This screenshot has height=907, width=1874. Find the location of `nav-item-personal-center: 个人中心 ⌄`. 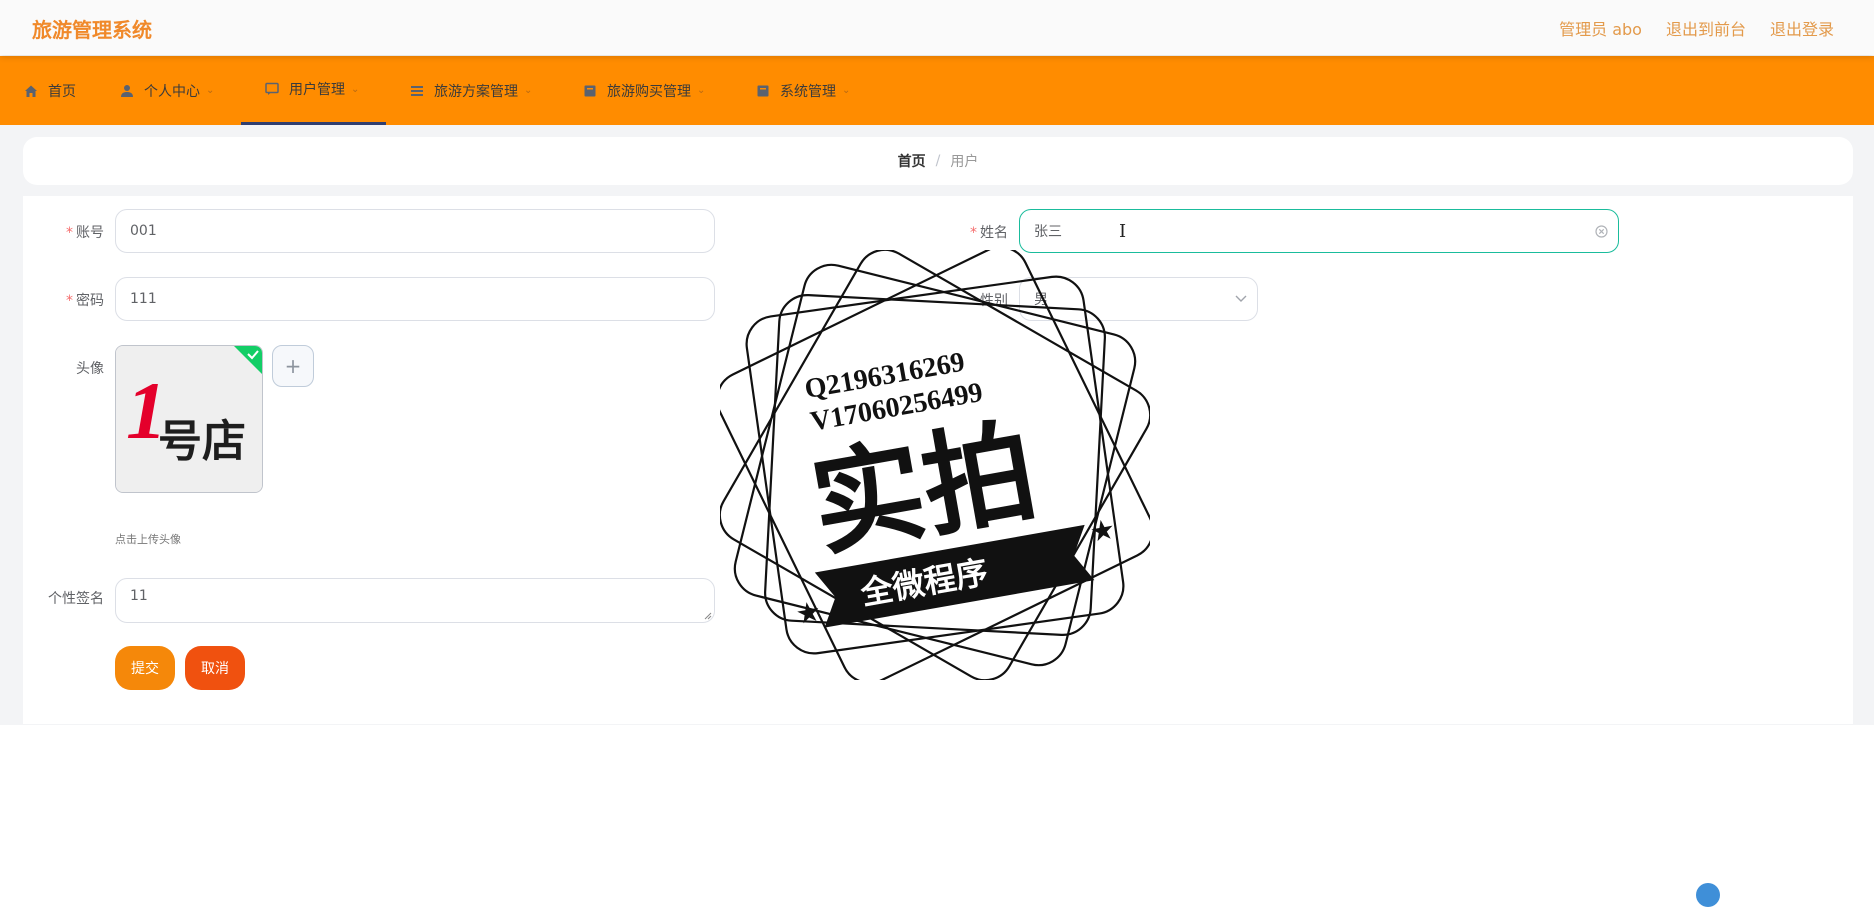

nav-item-personal-center: 个人中心 ⌄ is located at coordinates (167, 90).